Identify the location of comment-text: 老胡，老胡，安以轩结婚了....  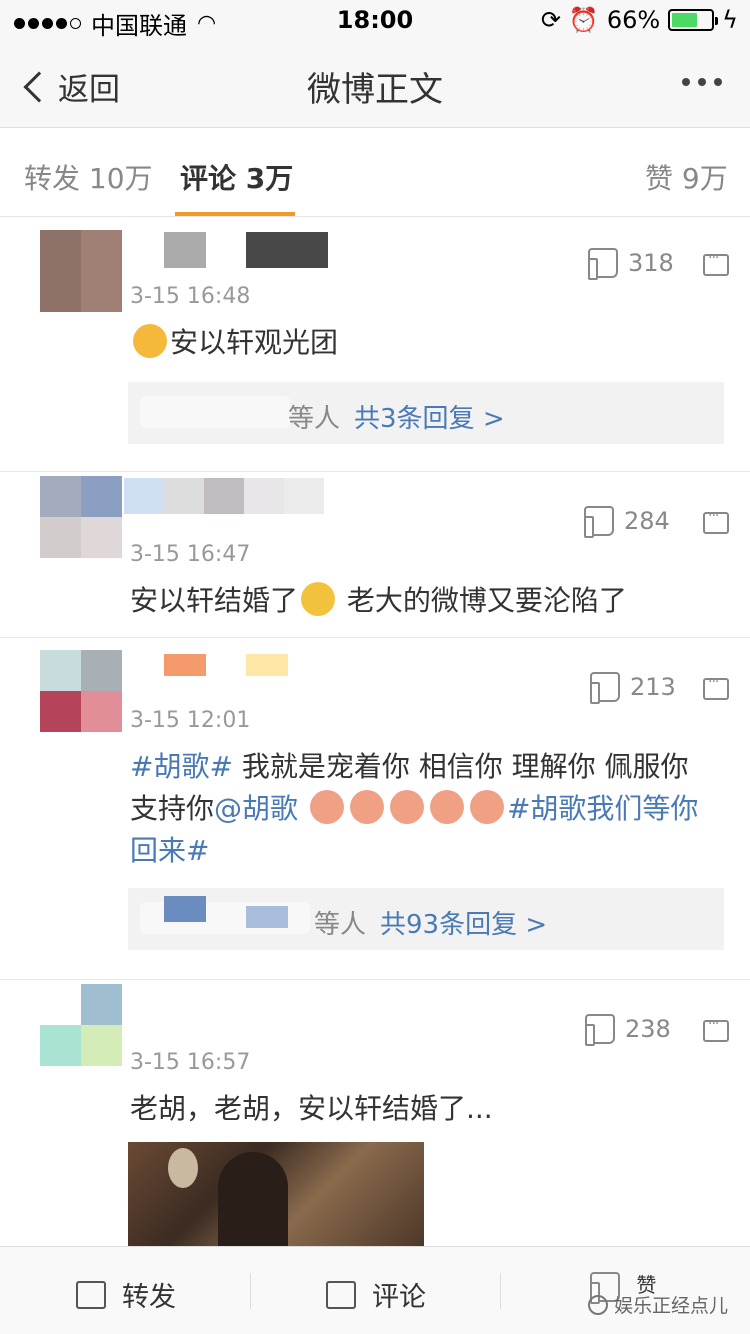
(311, 1108).